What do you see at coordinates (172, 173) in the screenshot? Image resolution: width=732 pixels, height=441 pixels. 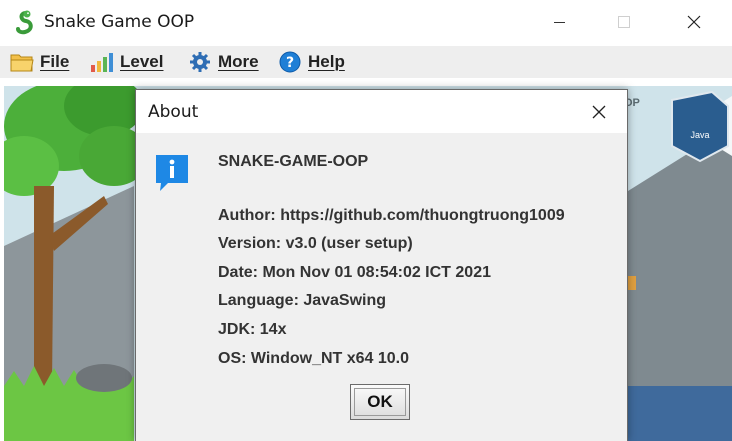 I see `info-icon` at bounding box center [172, 173].